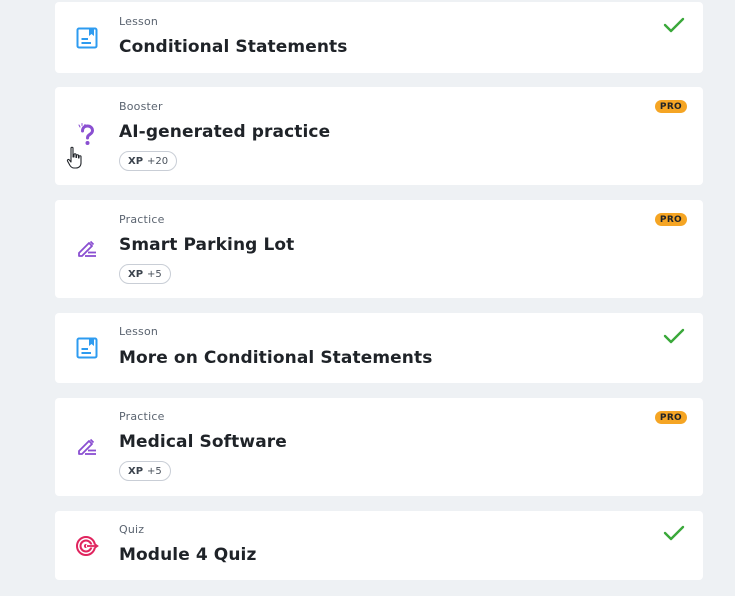 Image resolution: width=735 pixels, height=596 pixels. What do you see at coordinates (233, 47) in the screenshot?
I see `item-title: Conditional Statements` at bounding box center [233, 47].